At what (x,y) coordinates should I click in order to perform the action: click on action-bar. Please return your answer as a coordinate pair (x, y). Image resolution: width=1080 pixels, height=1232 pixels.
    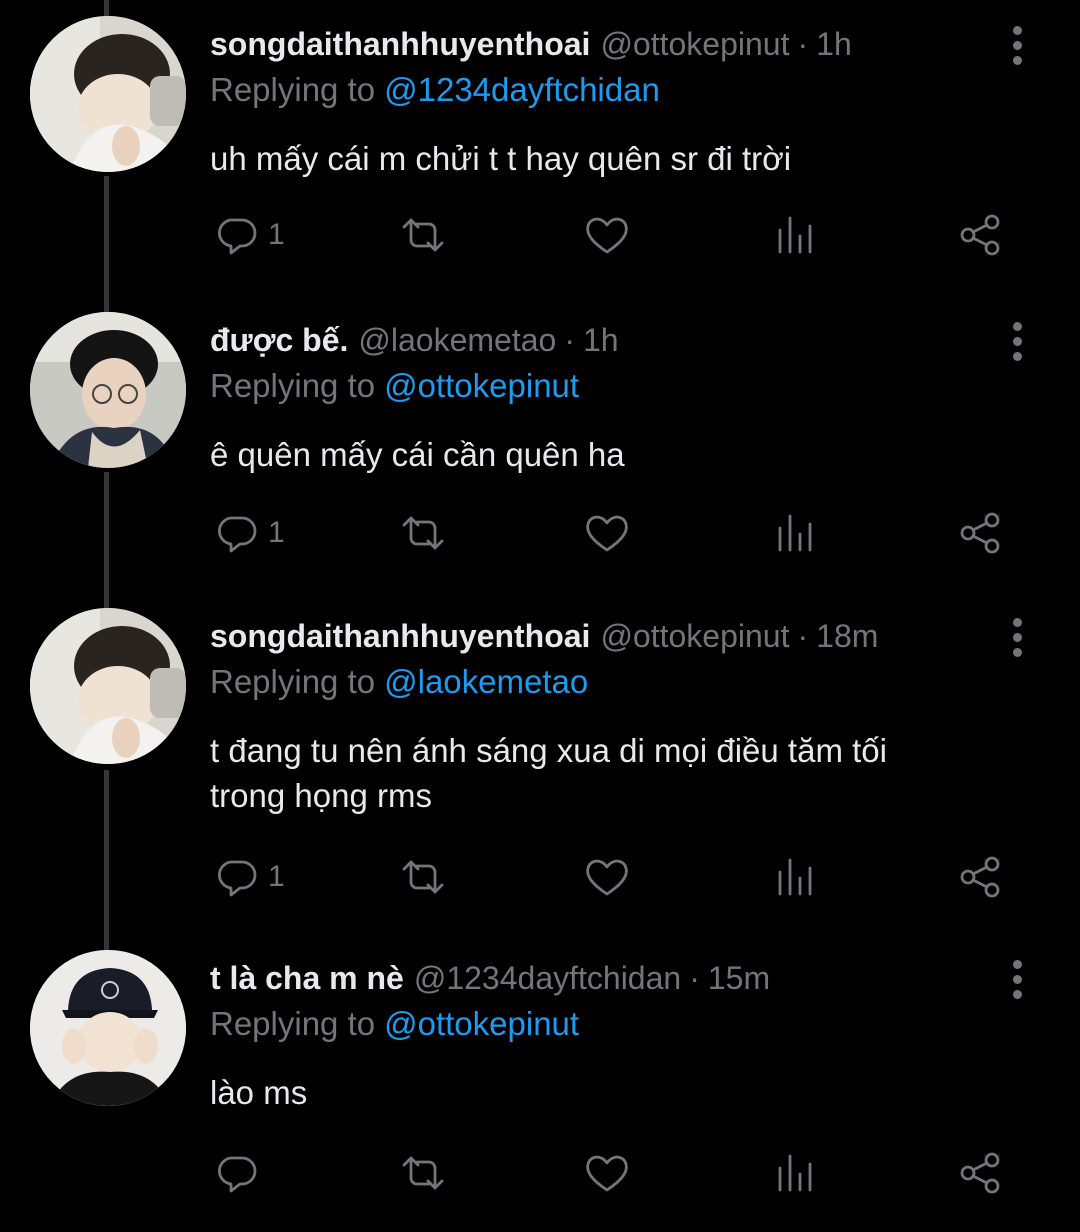
    Looking at the image, I should click on (540, 1173).